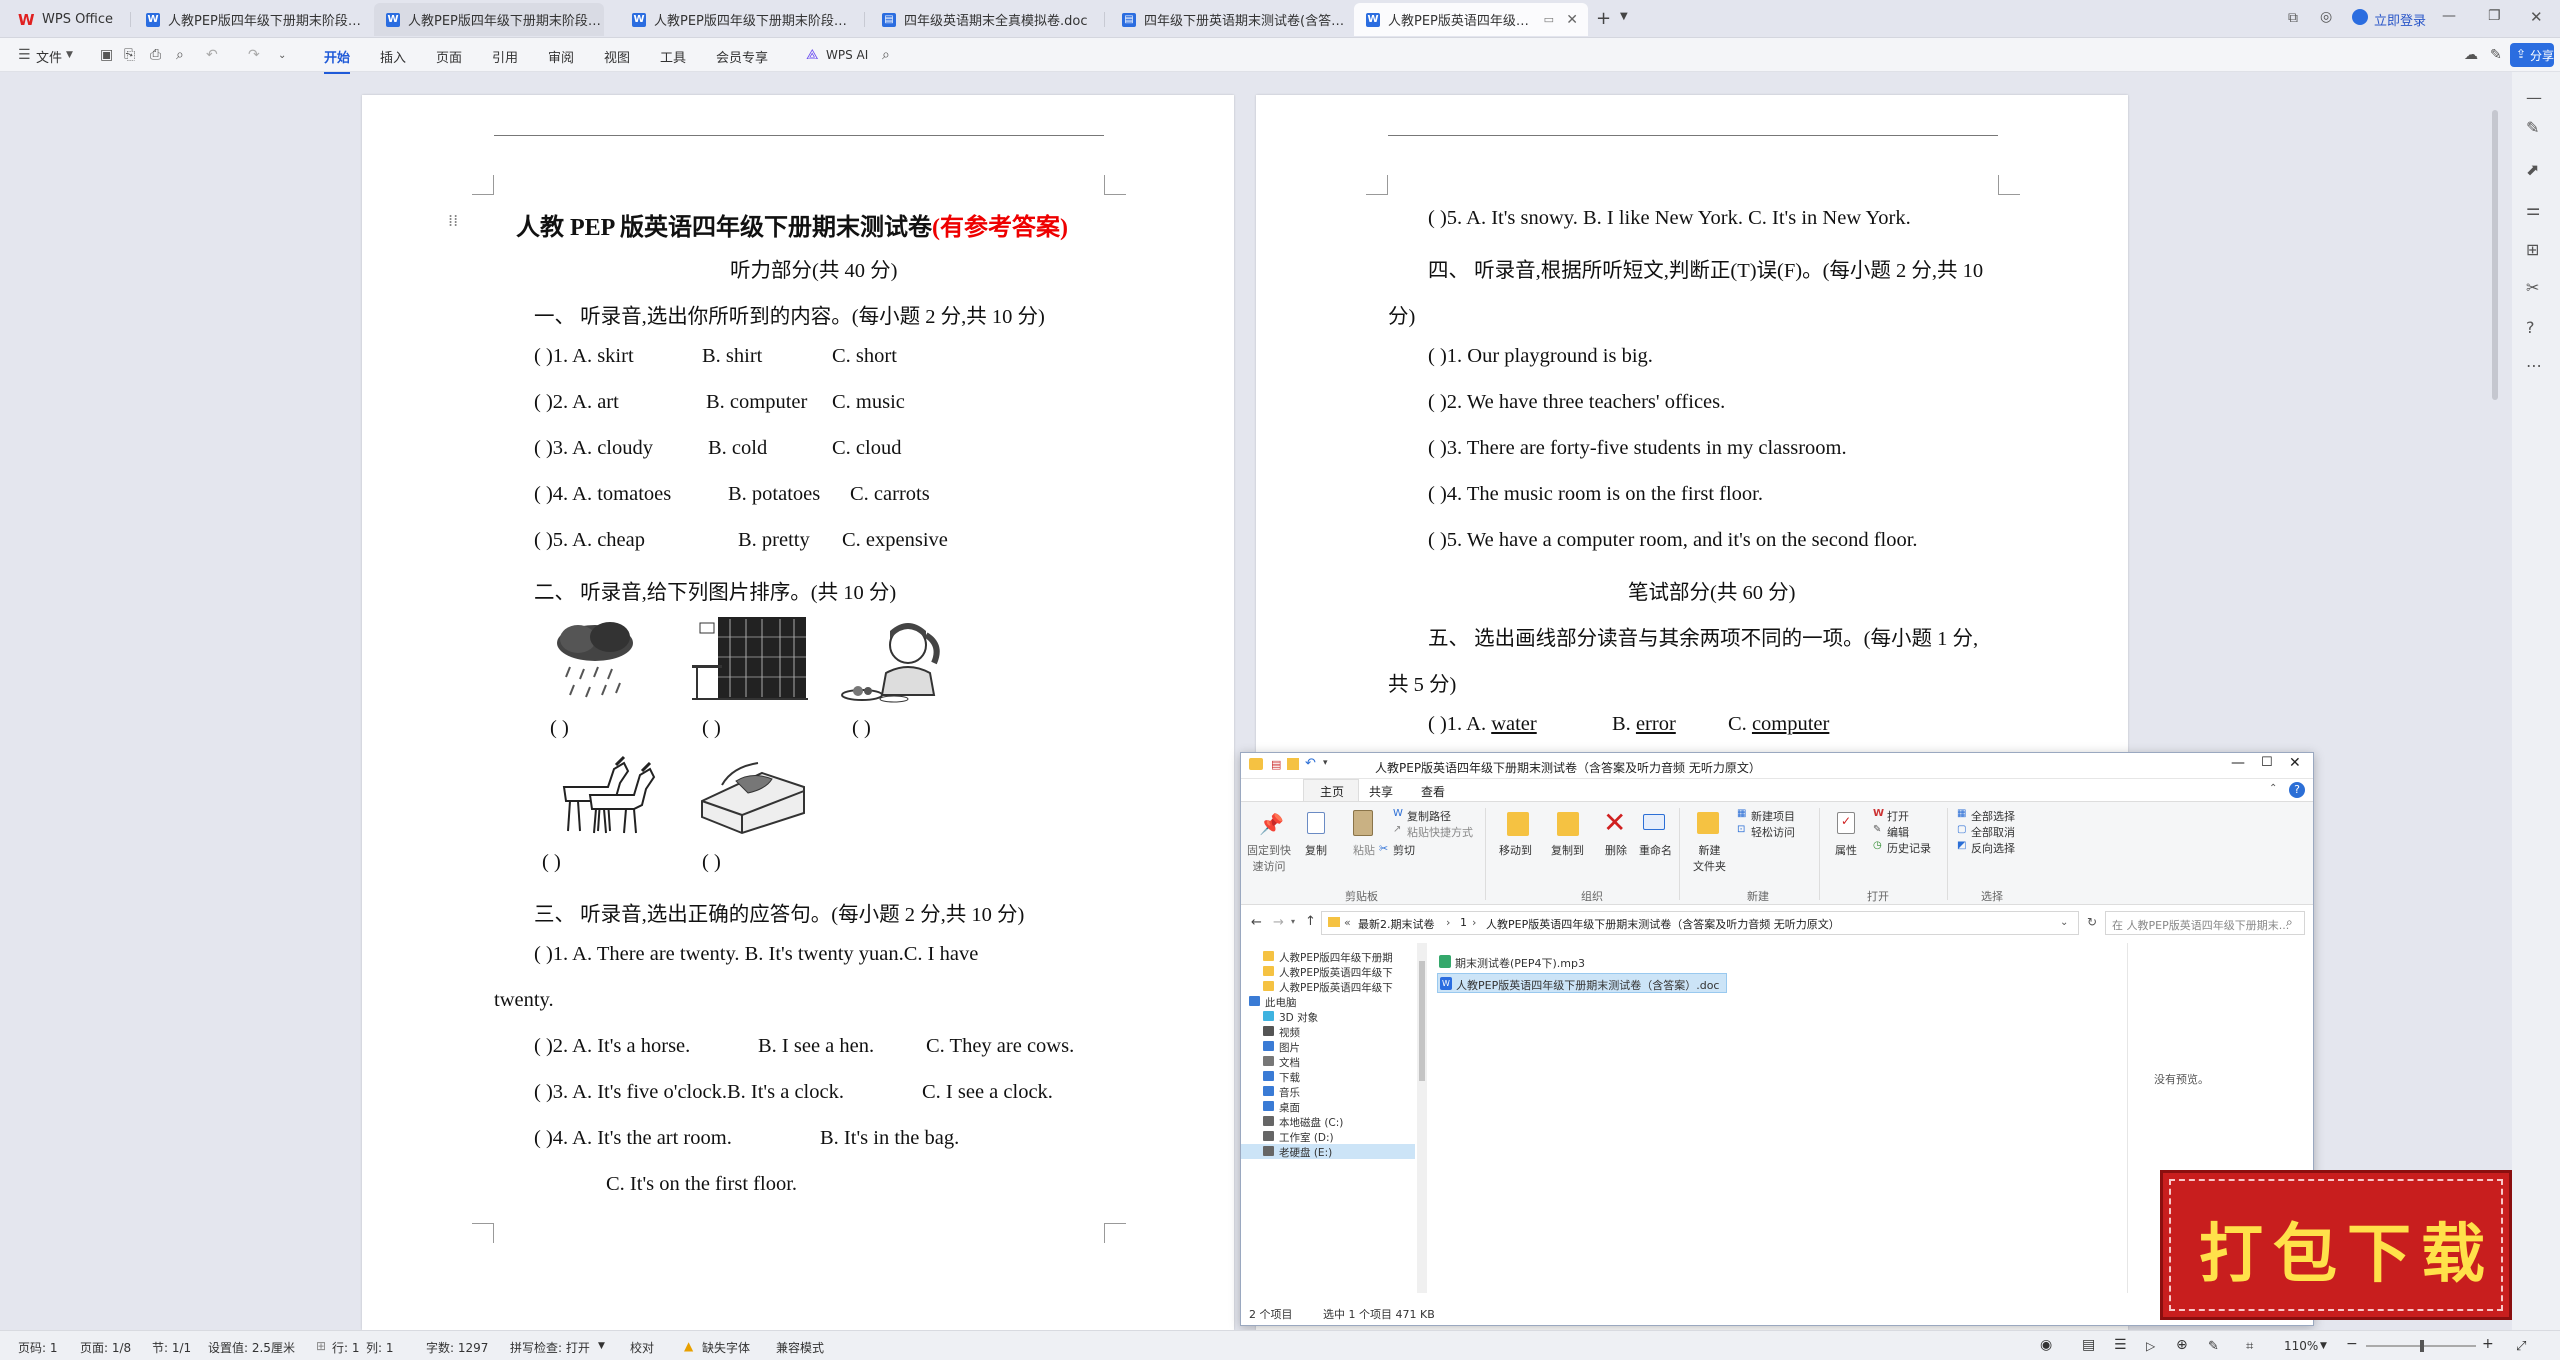  What do you see at coordinates (1663, 924) in the screenshot?
I see `breadcrumb-item: 人教PEP版英语四年级下册期末测试卷（含答案及听力音频 无听力原文）` at bounding box center [1663, 924].